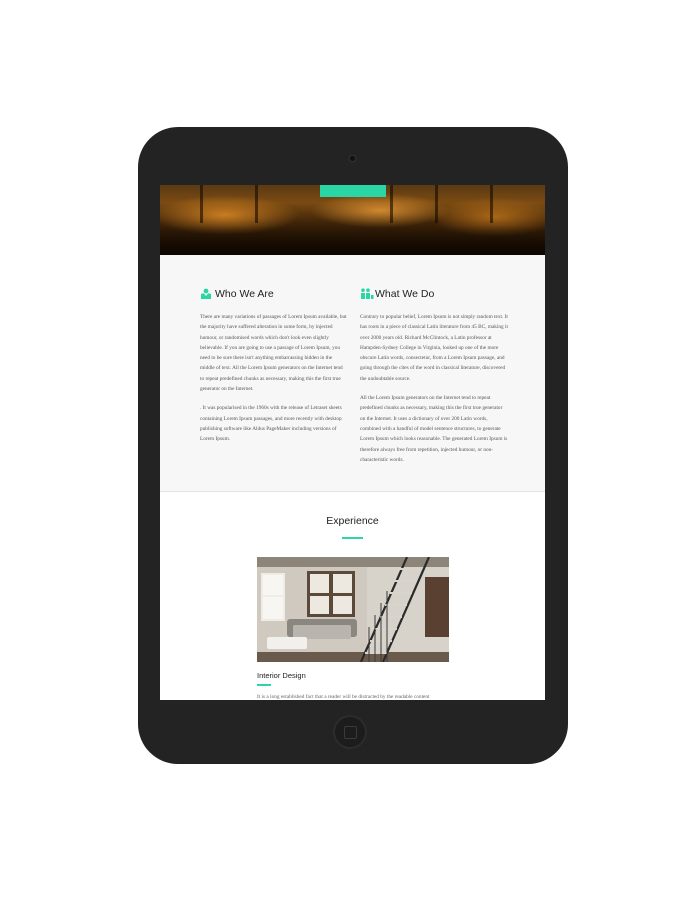  Describe the element at coordinates (352, 538) in the screenshot. I see `experience-underline` at that location.